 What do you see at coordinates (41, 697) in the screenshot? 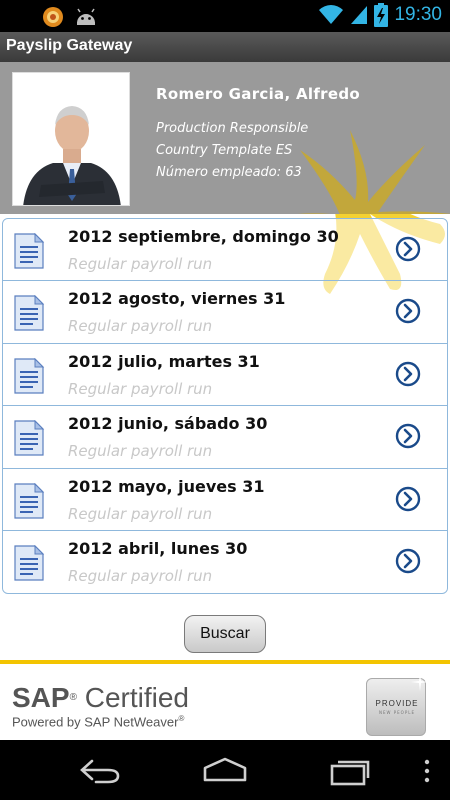
I see `sap-brand: SAP` at bounding box center [41, 697].